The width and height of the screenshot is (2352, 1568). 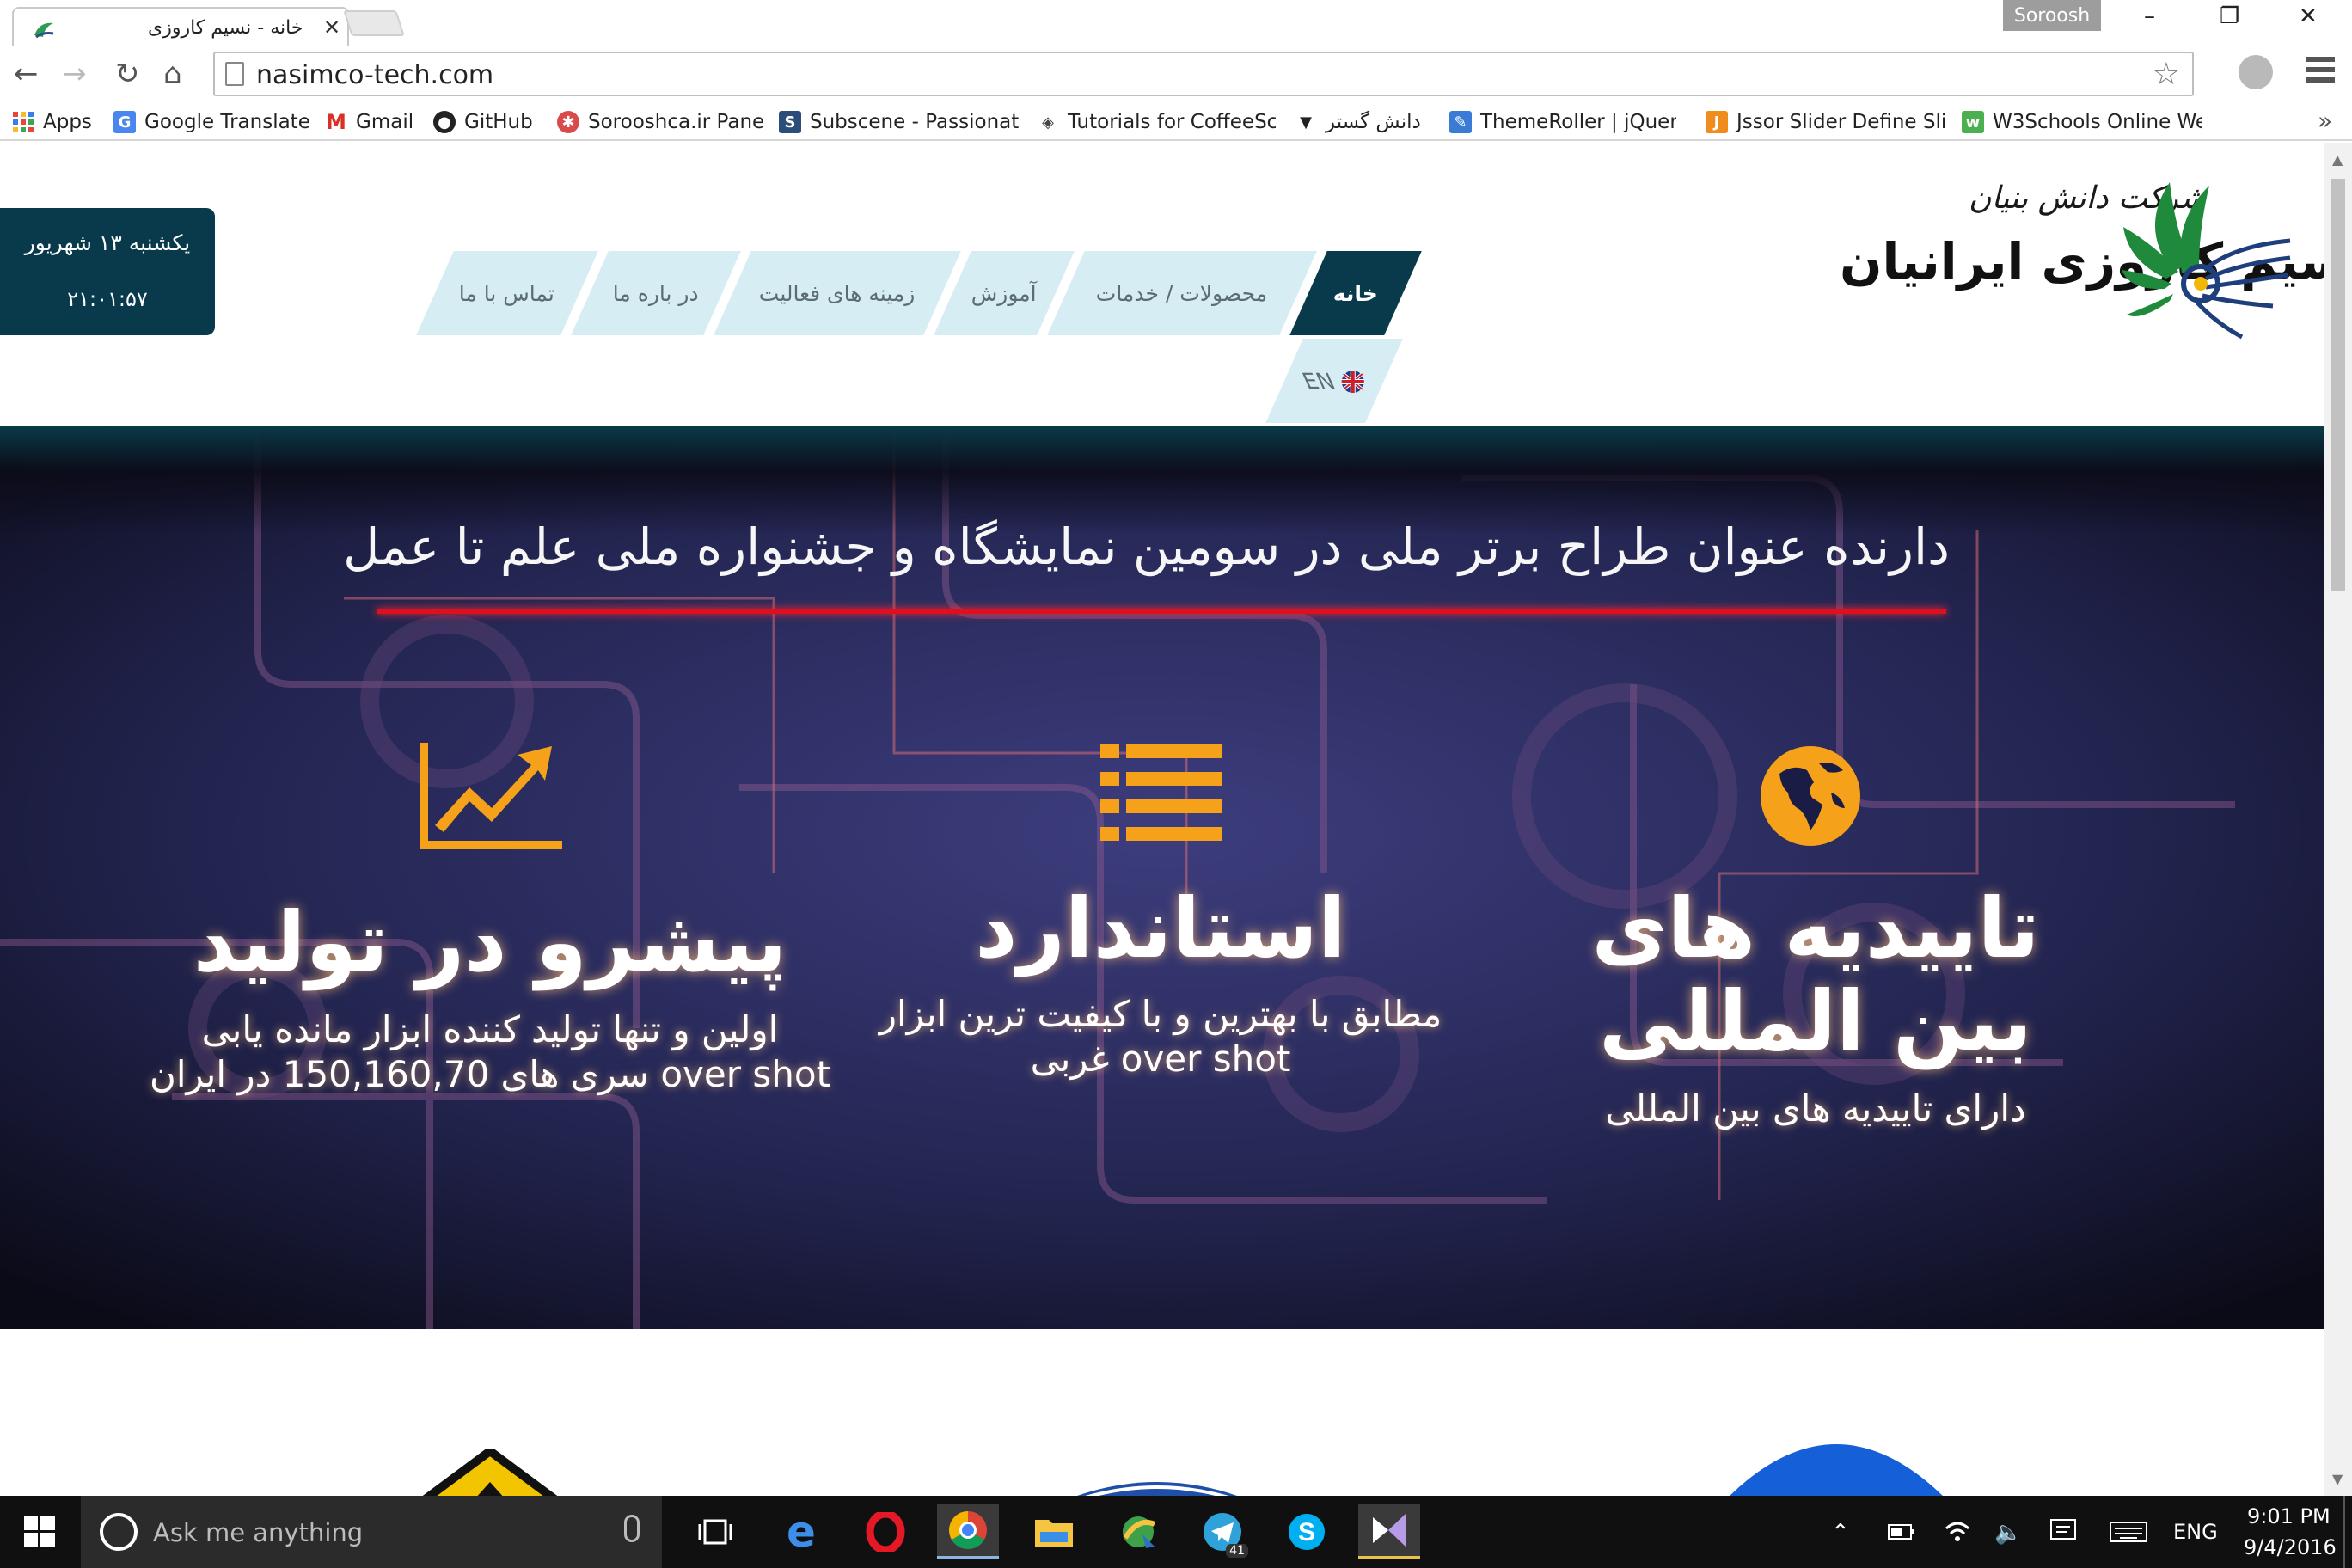 What do you see at coordinates (1578, 122) in the screenshot?
I see `bookmark-label: ThemeRoller | jQuery` at bounding box center [1578, 122].